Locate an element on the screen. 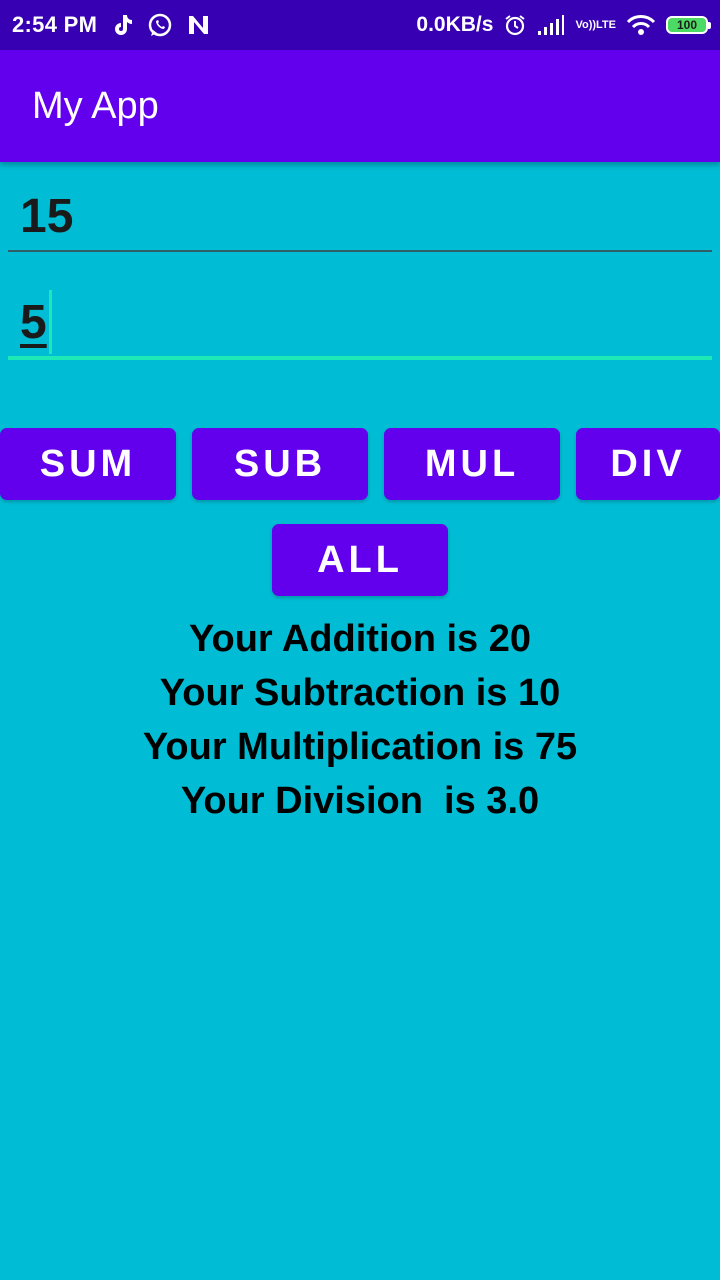 The image size is (720, 1280). mul-button: MUL is located at coordinates (472, 464).